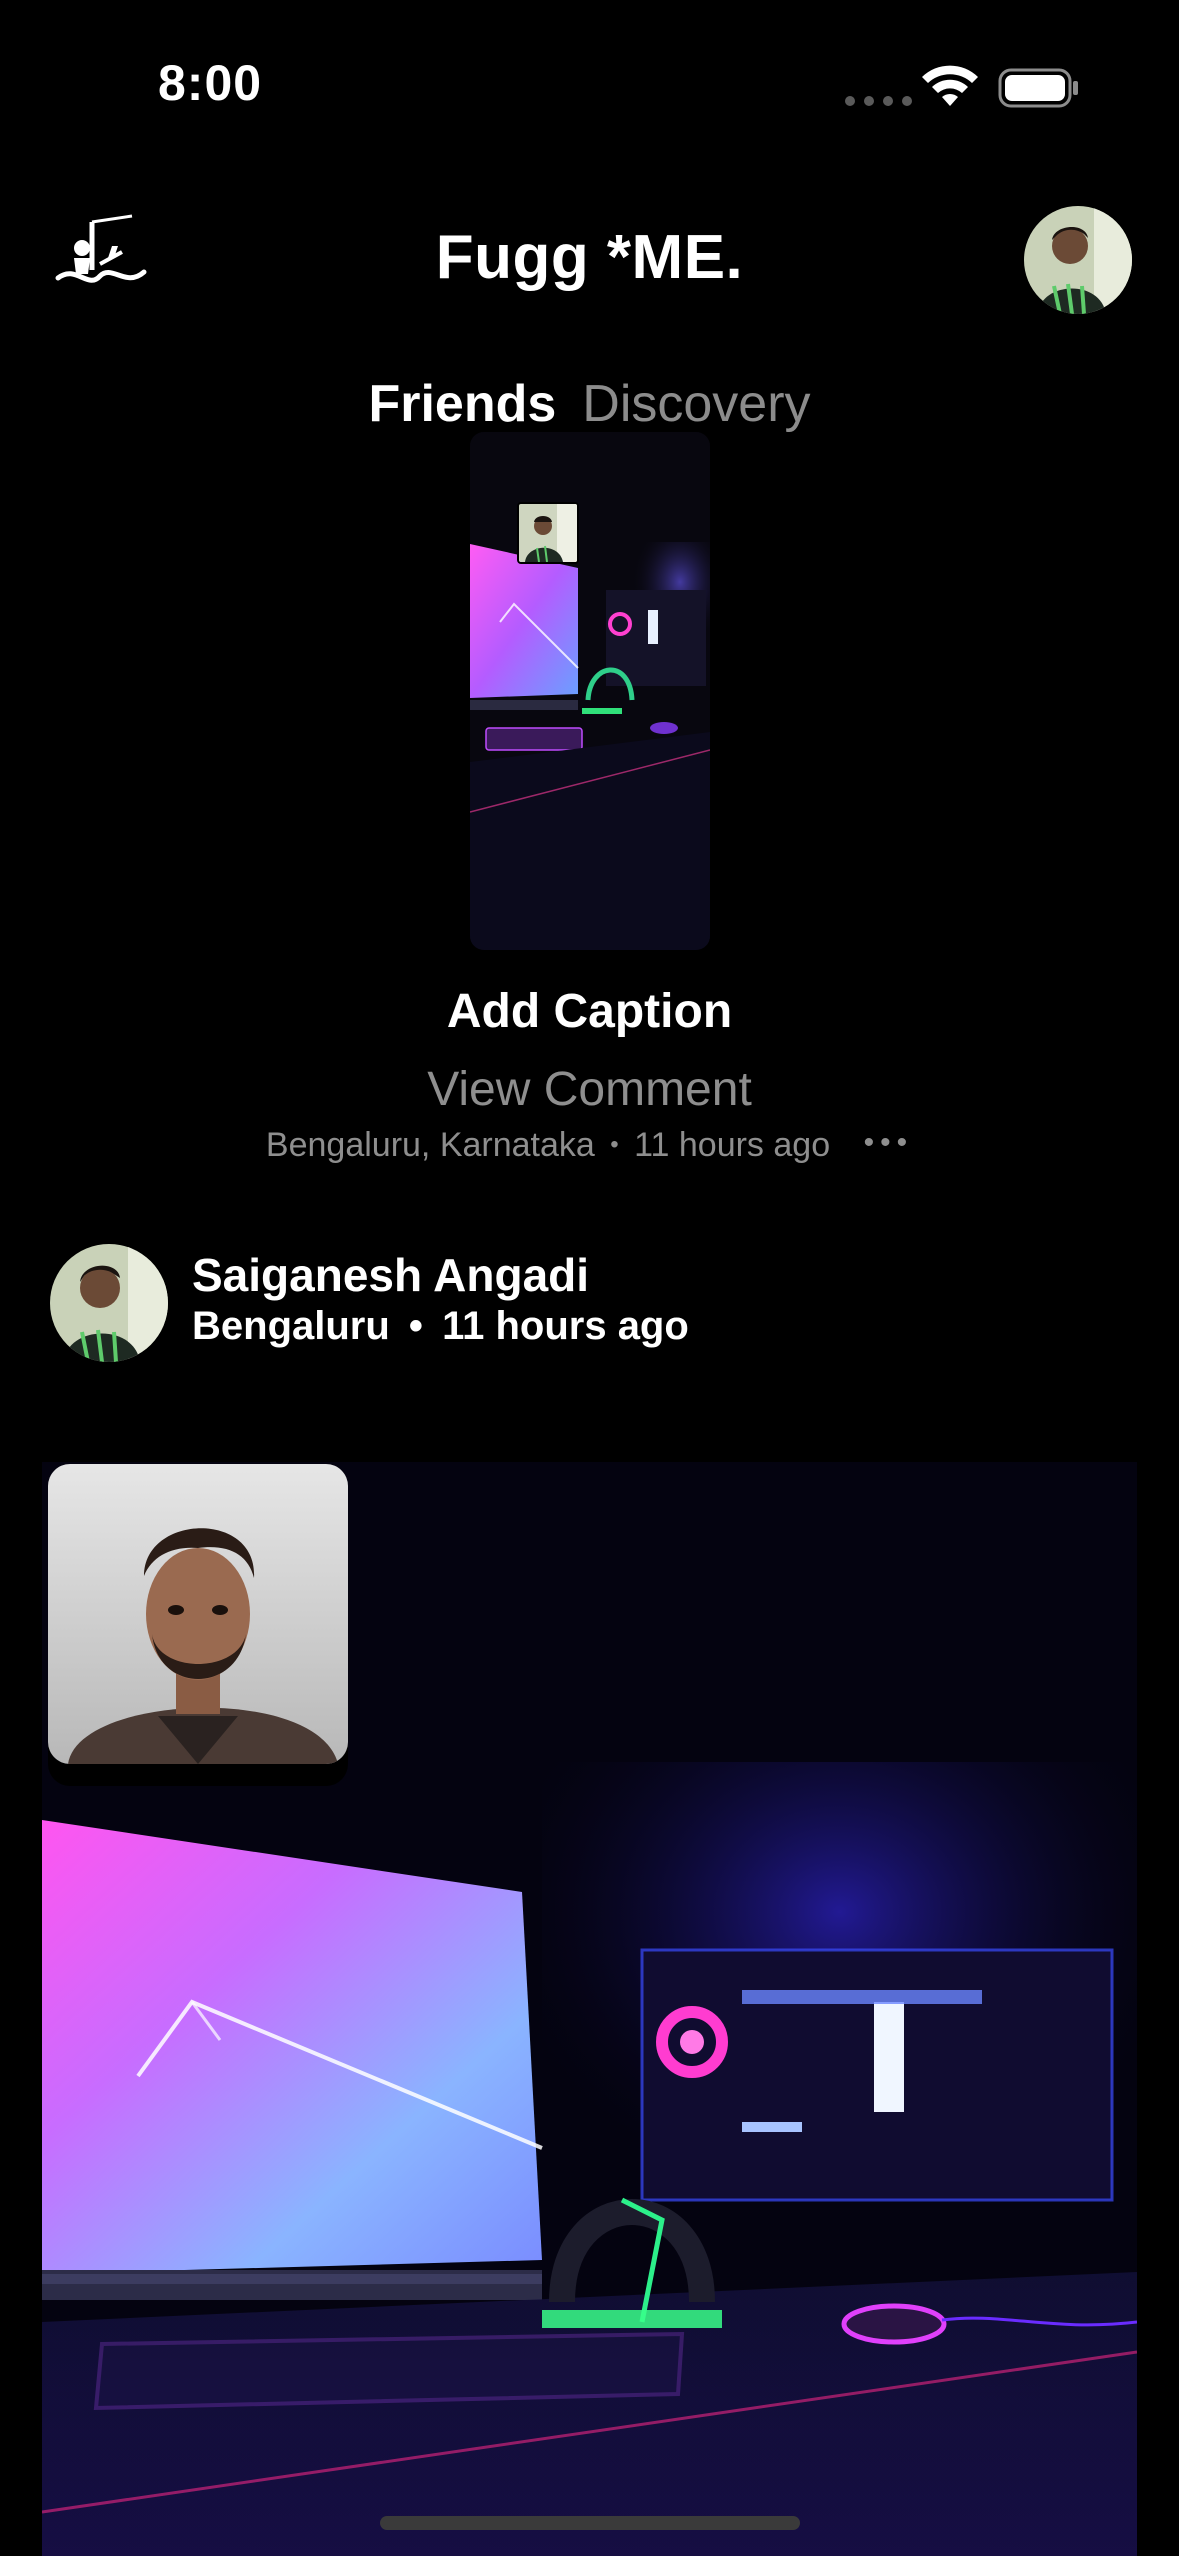 The width and height of the screenshot is (1179, 2556). I want to click on feed-tabs: Friends Discovery, so click(589, 404).